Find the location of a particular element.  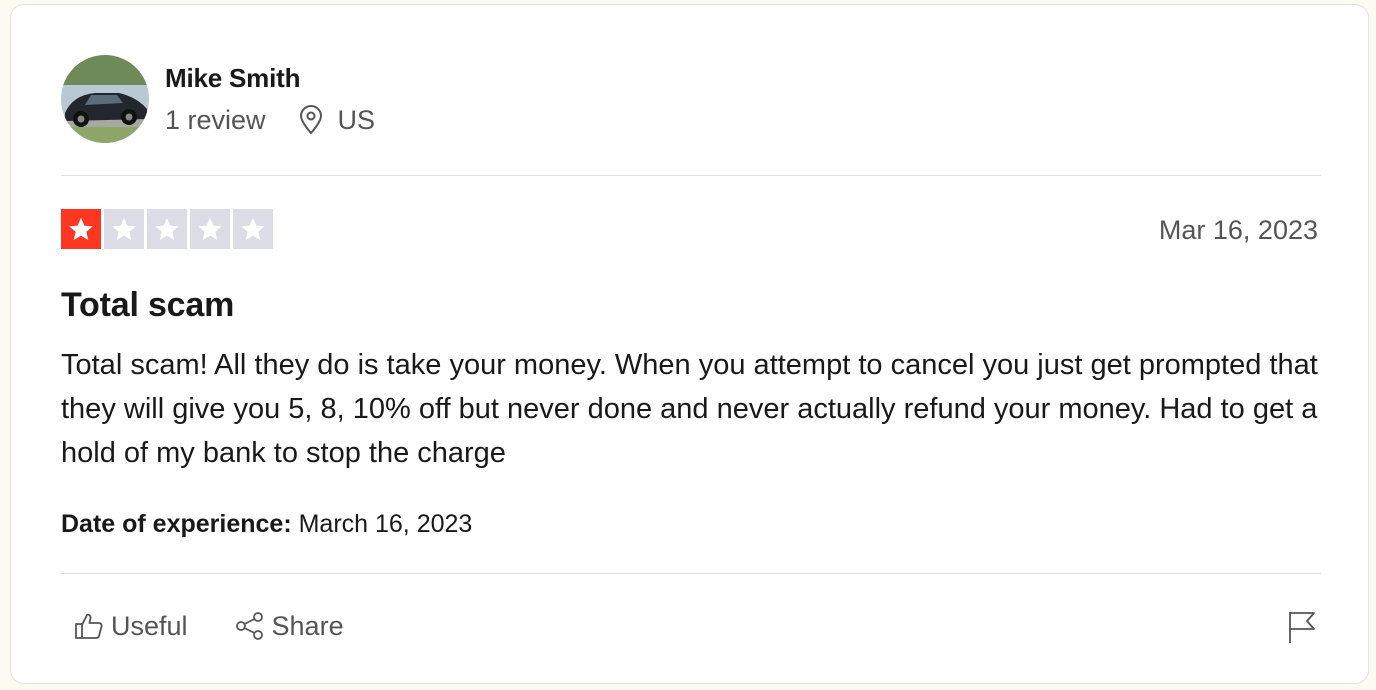

reviewer-name: Mike Smith is located at coordinates (270, 78).